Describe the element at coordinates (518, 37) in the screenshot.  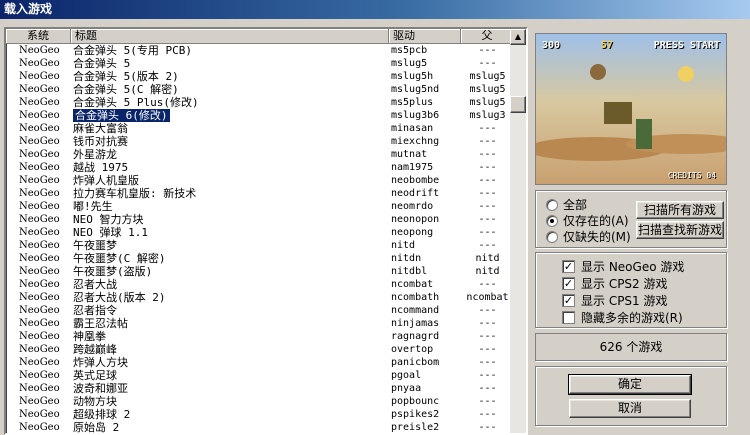
I see `scroll-up-arrow-icon: ▲` at that location.